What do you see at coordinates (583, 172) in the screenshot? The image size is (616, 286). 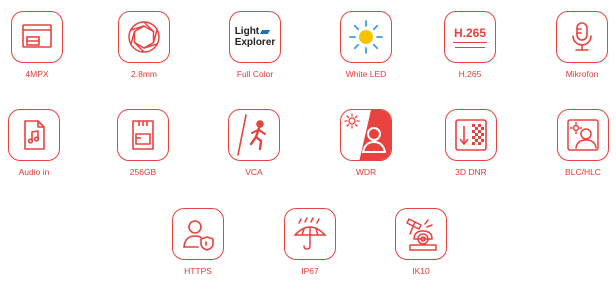 I see `feature-label: BLC/HLC` at bounding box center [583, 172].